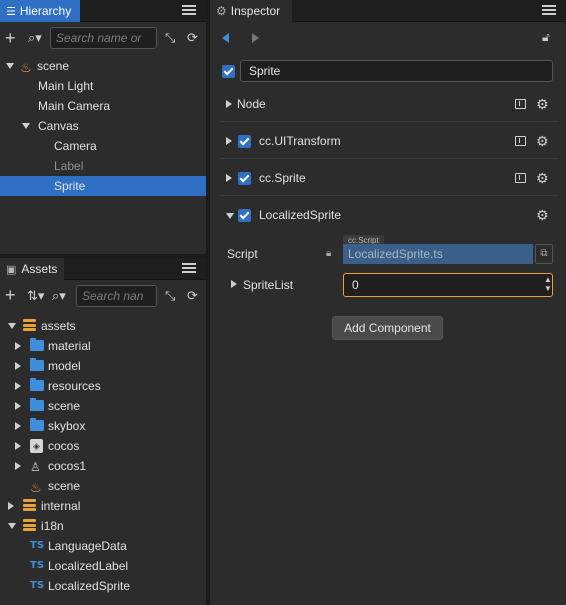  Describe the element at coordinates (103, 446) in the screenshot. I see `asset-item: ◈ cocos` at that location.